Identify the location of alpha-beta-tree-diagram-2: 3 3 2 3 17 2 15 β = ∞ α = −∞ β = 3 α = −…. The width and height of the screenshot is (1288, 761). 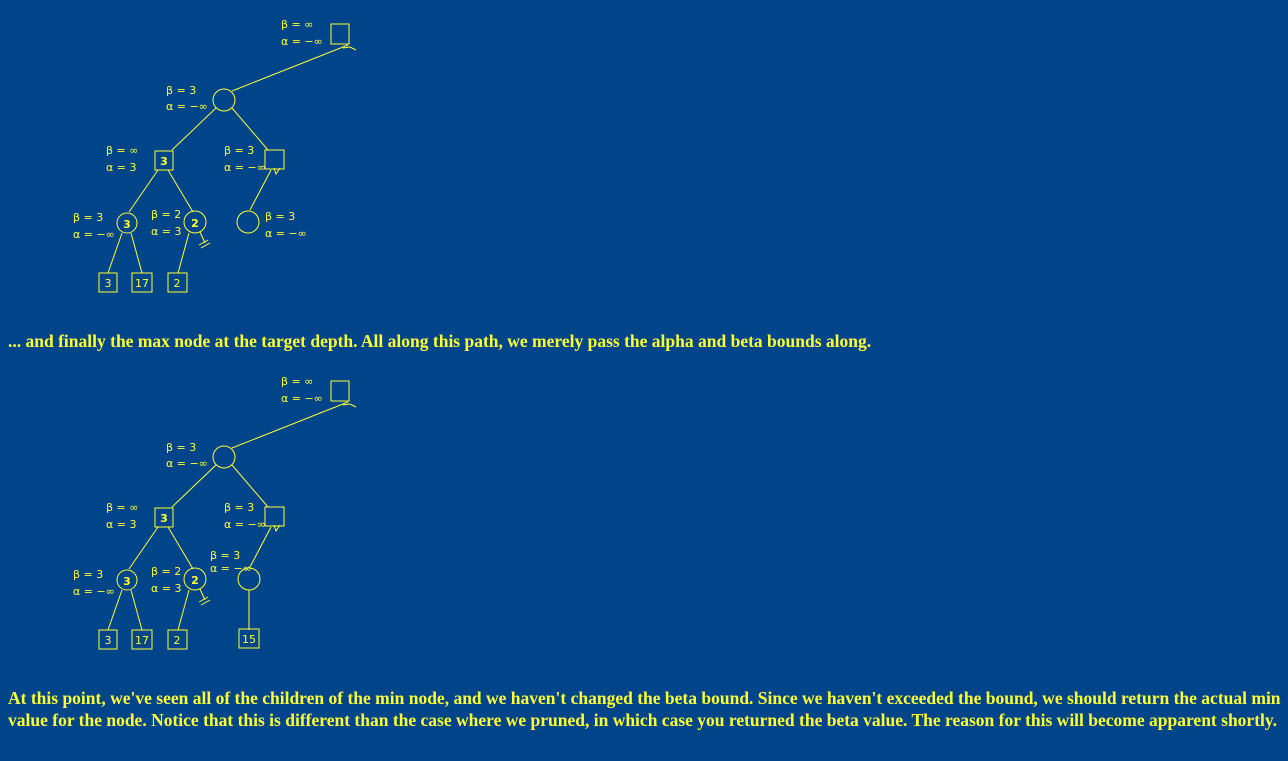
(215, 512).